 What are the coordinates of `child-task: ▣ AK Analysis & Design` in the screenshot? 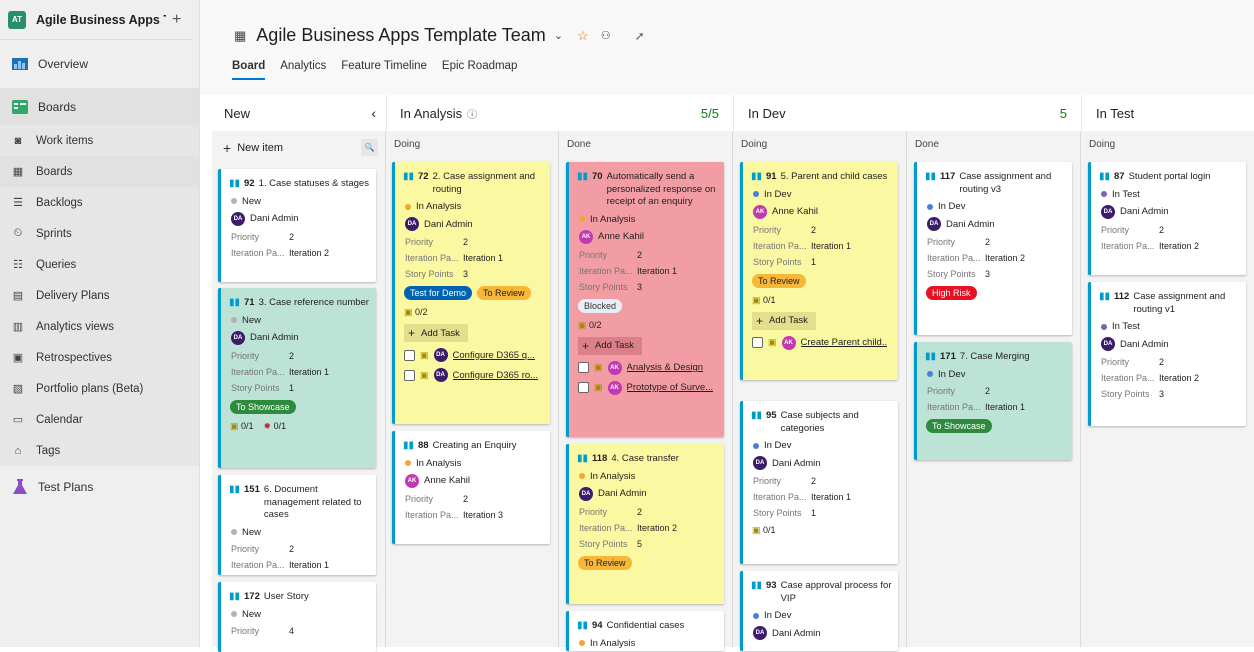 It's located at (646, 365).